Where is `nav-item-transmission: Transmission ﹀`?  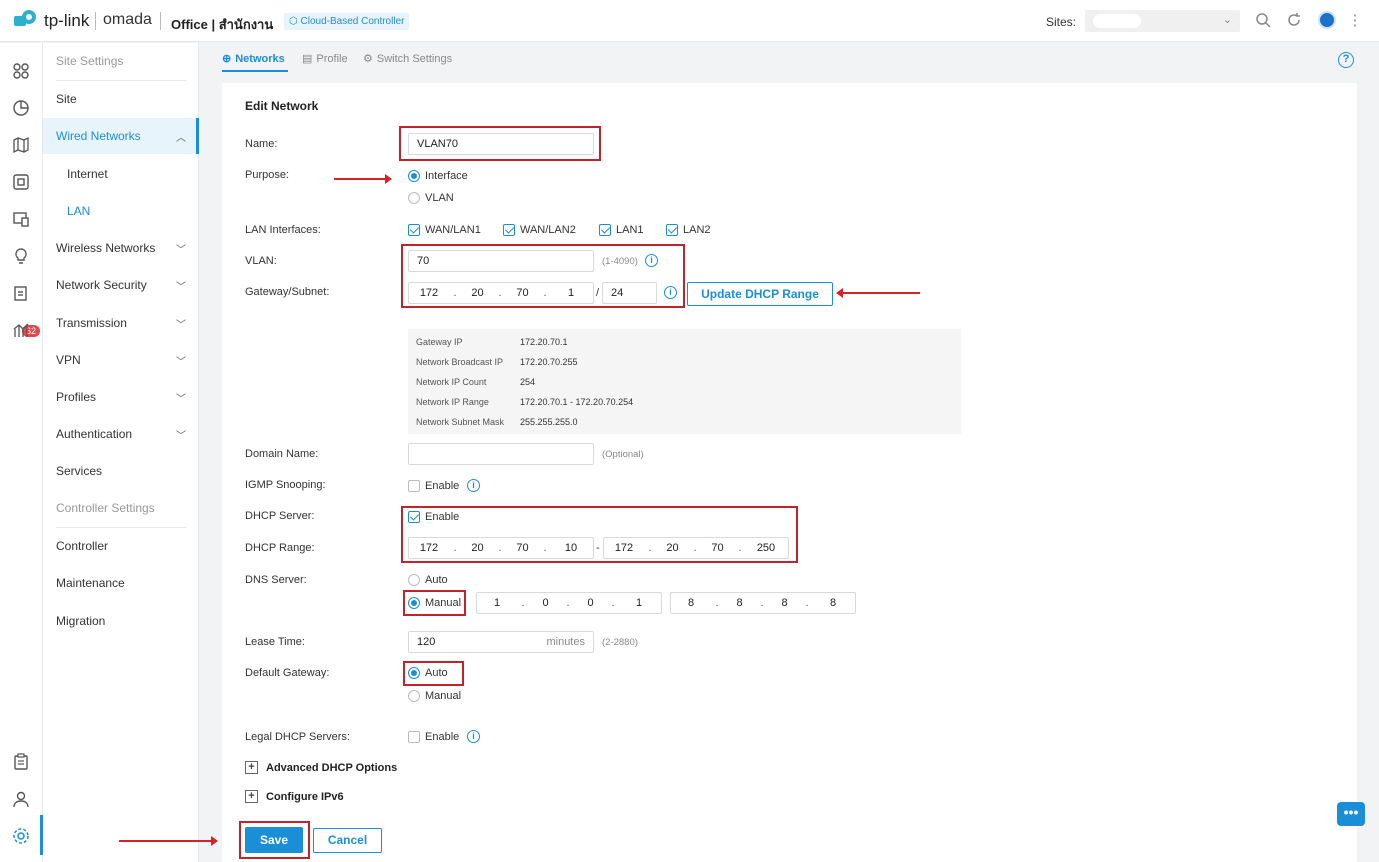
nav-item-transmission: Transmission ﹀ is located at coordinates (121, 323).